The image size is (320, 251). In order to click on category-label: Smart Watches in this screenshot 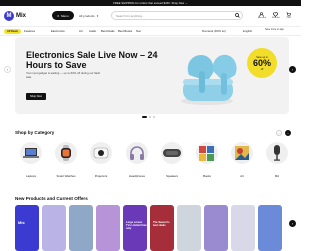, I will do `click(66, 176)`.